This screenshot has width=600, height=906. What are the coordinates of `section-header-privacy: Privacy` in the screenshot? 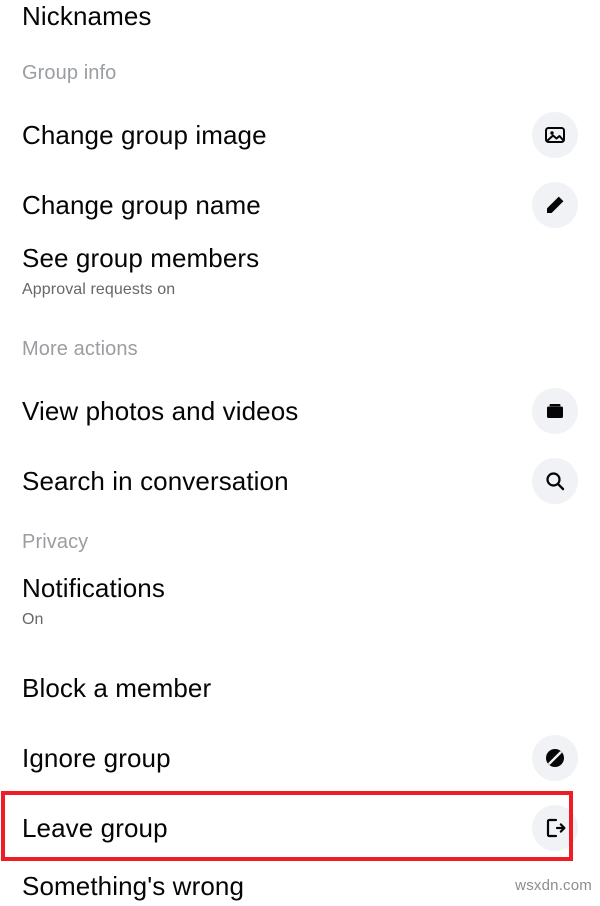 It's located at (300, 542).